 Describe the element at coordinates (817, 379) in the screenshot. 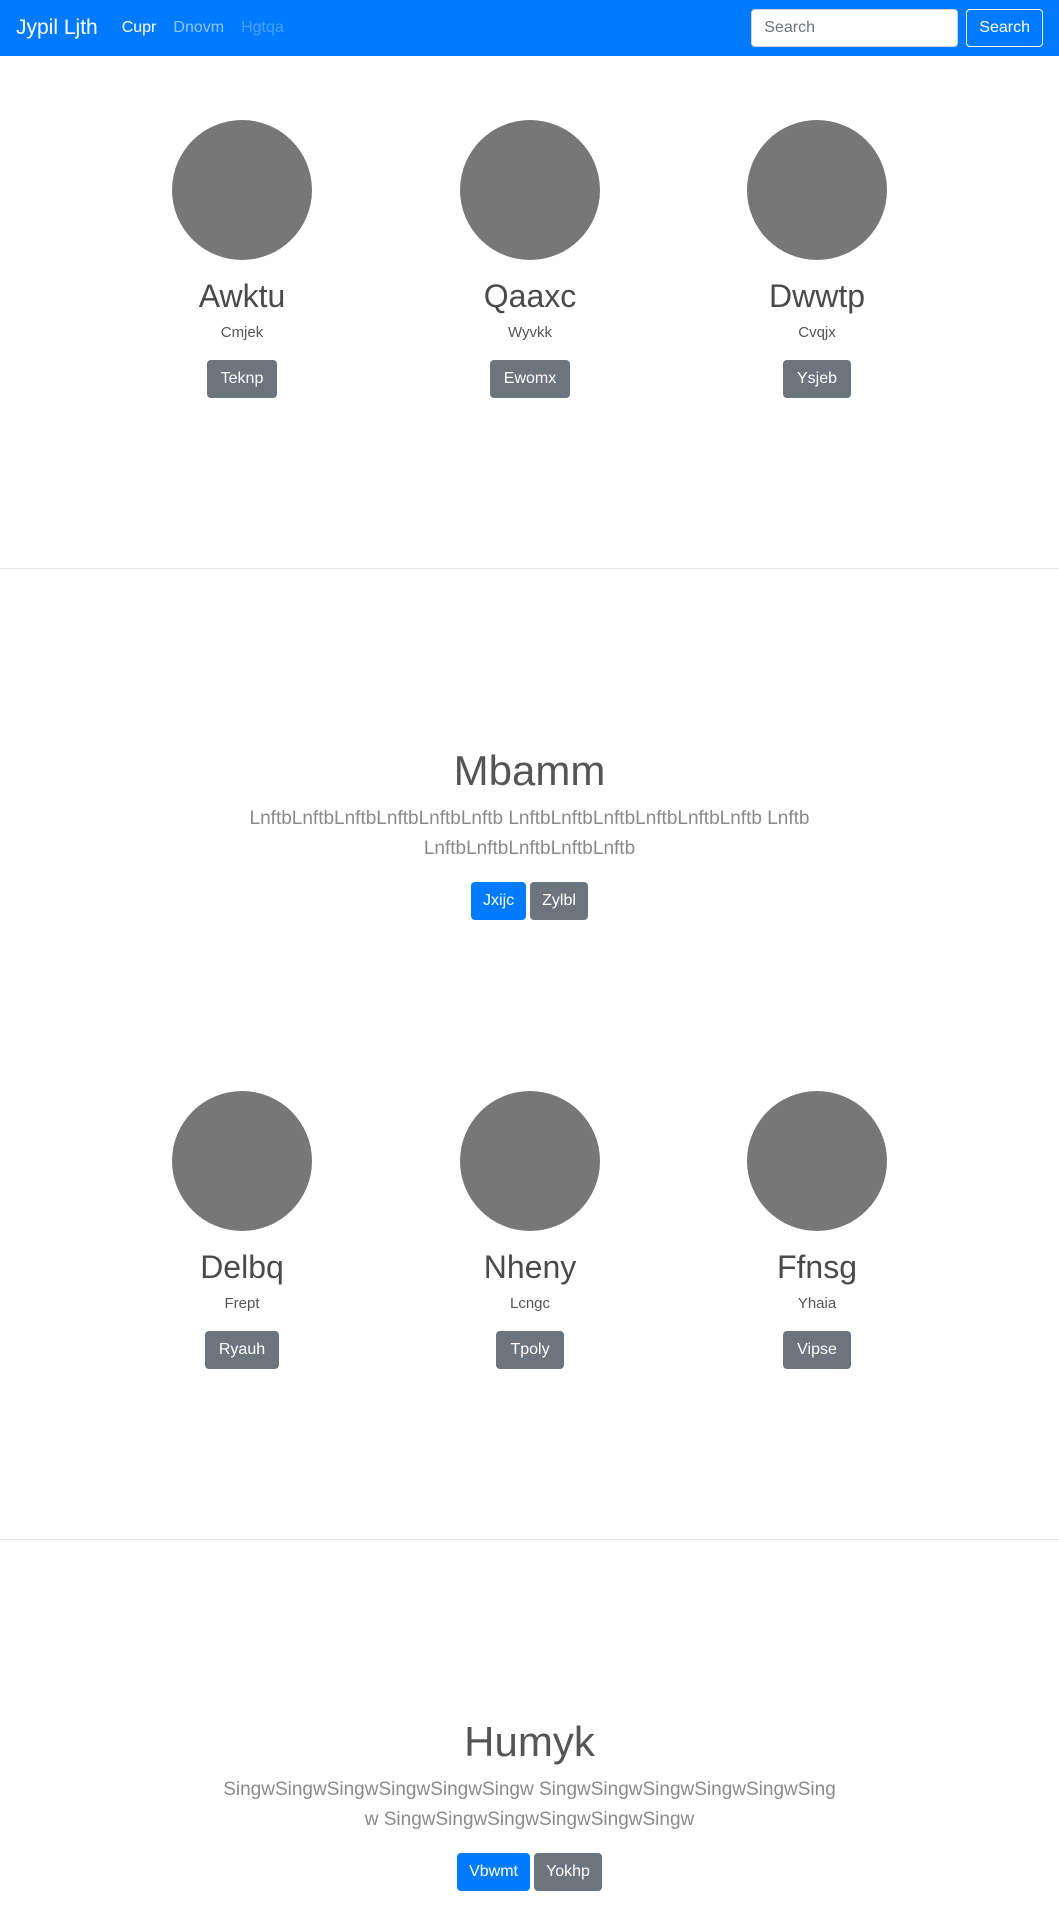

I see `member-button: Ysjeb` at that location.